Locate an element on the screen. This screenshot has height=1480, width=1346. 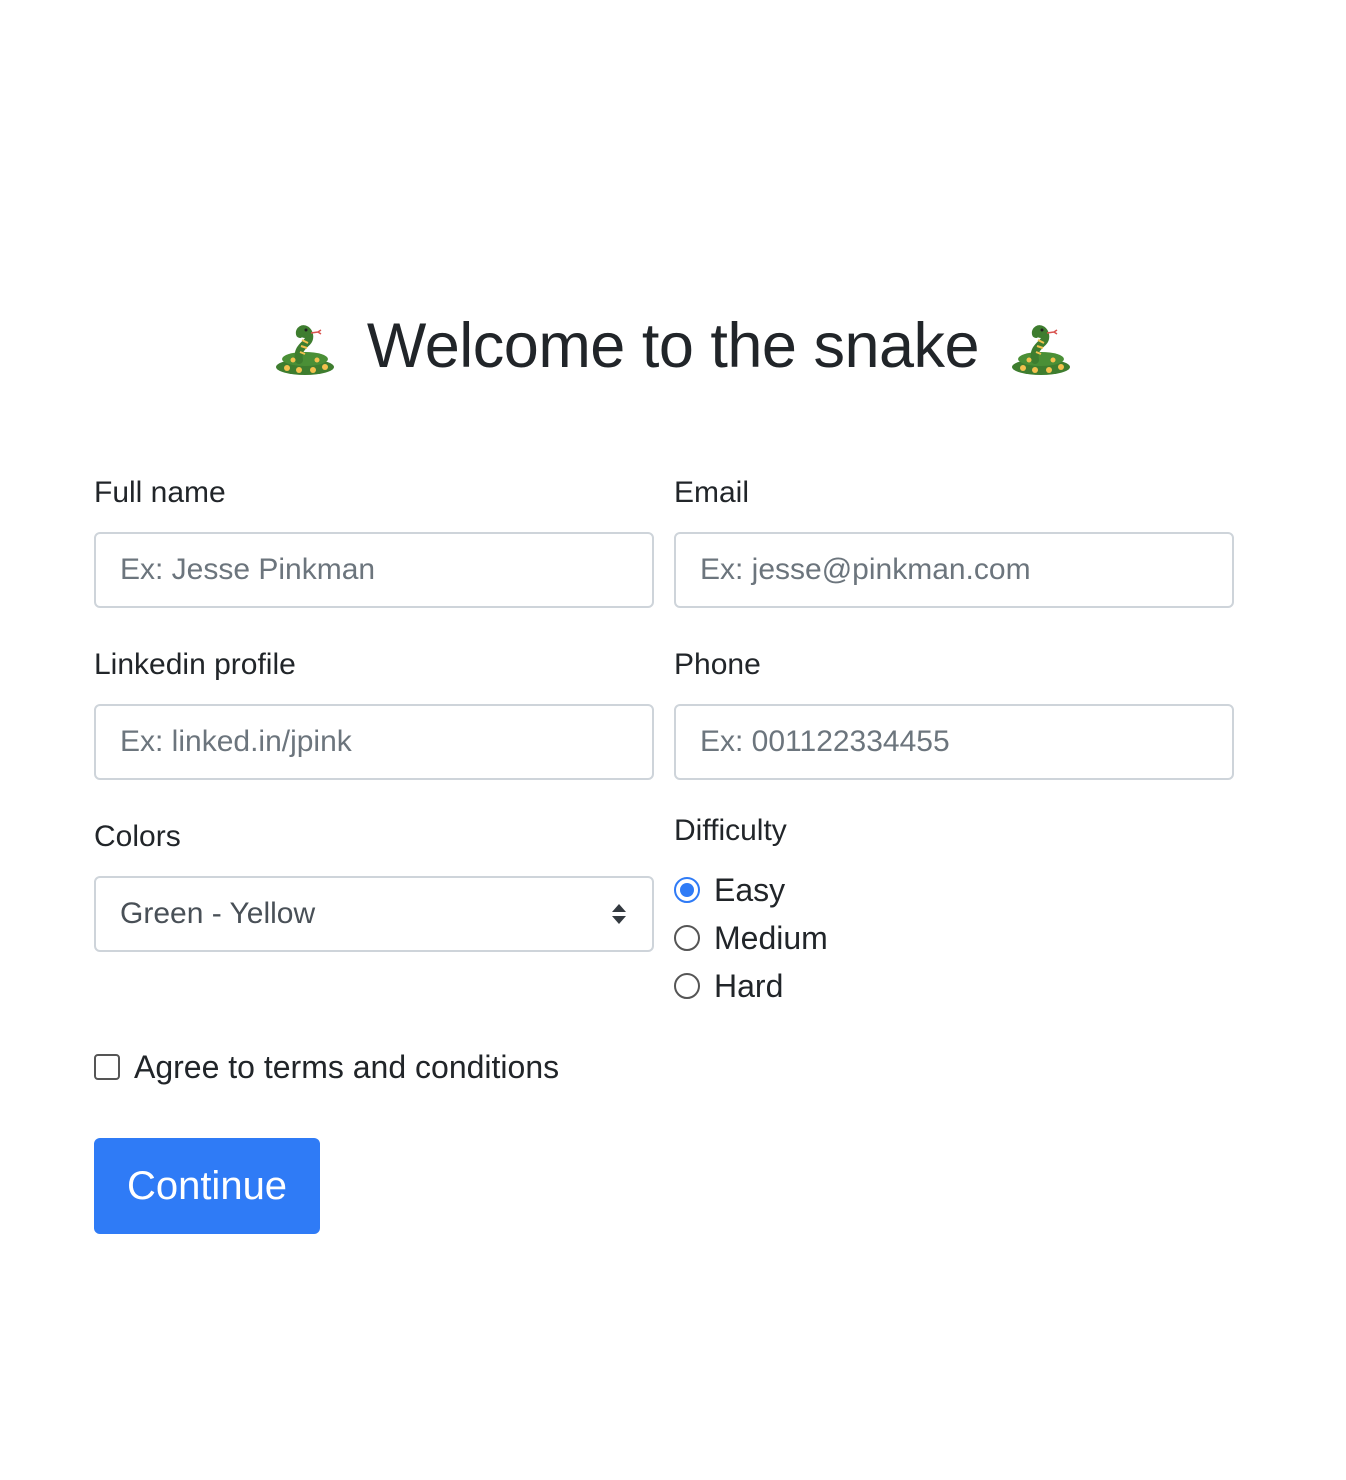
difficulty-label: Difficulty is located at coordinates (730, 830).